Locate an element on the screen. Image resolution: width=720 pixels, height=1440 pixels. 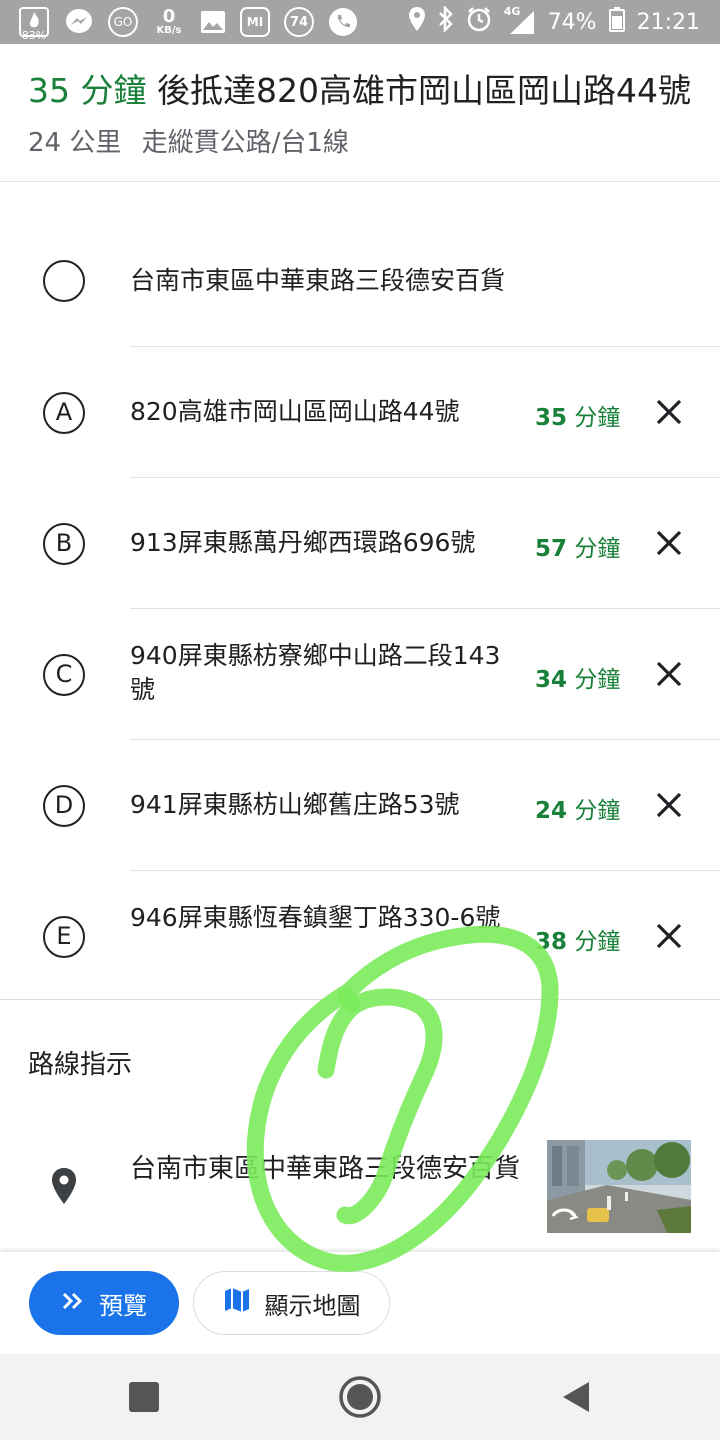
marker-e-icon: E is located at coordinates (64, 937).